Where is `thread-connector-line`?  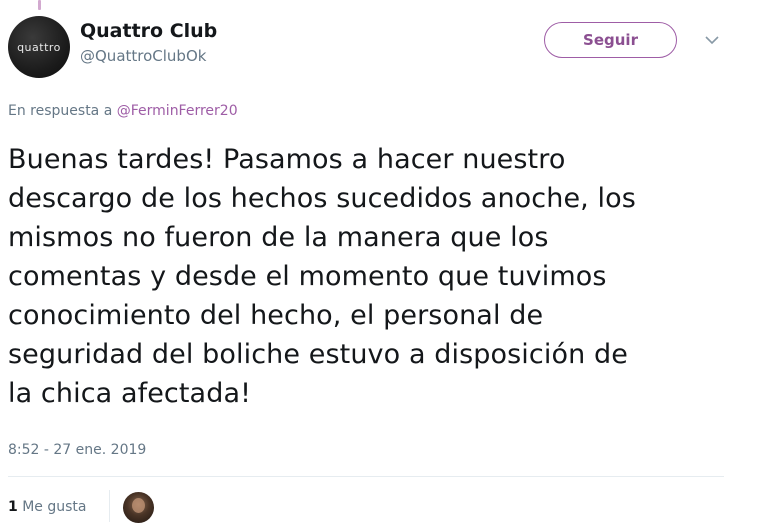
thread-connector-line is located at coordinates (39, 5).